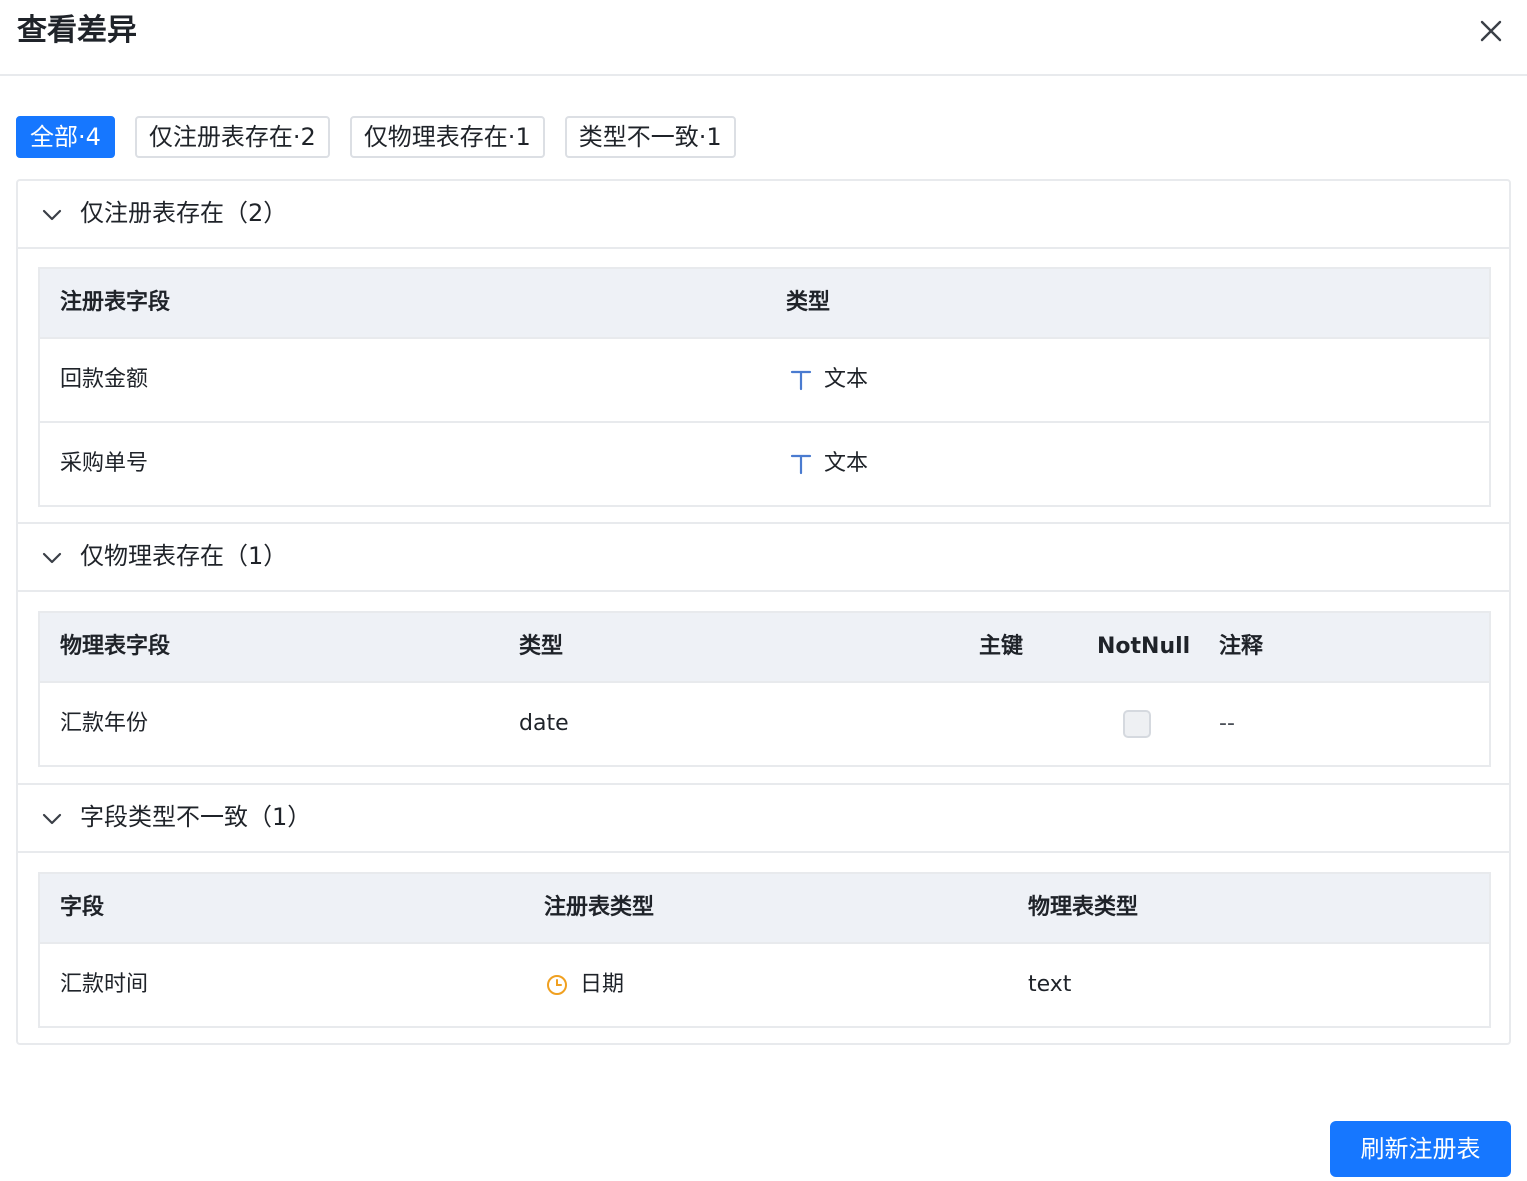 This screenshot has height=1181, width=1527. I want to click on table-header: 字段 注册表类型 物理表类型, so click(764, 908).